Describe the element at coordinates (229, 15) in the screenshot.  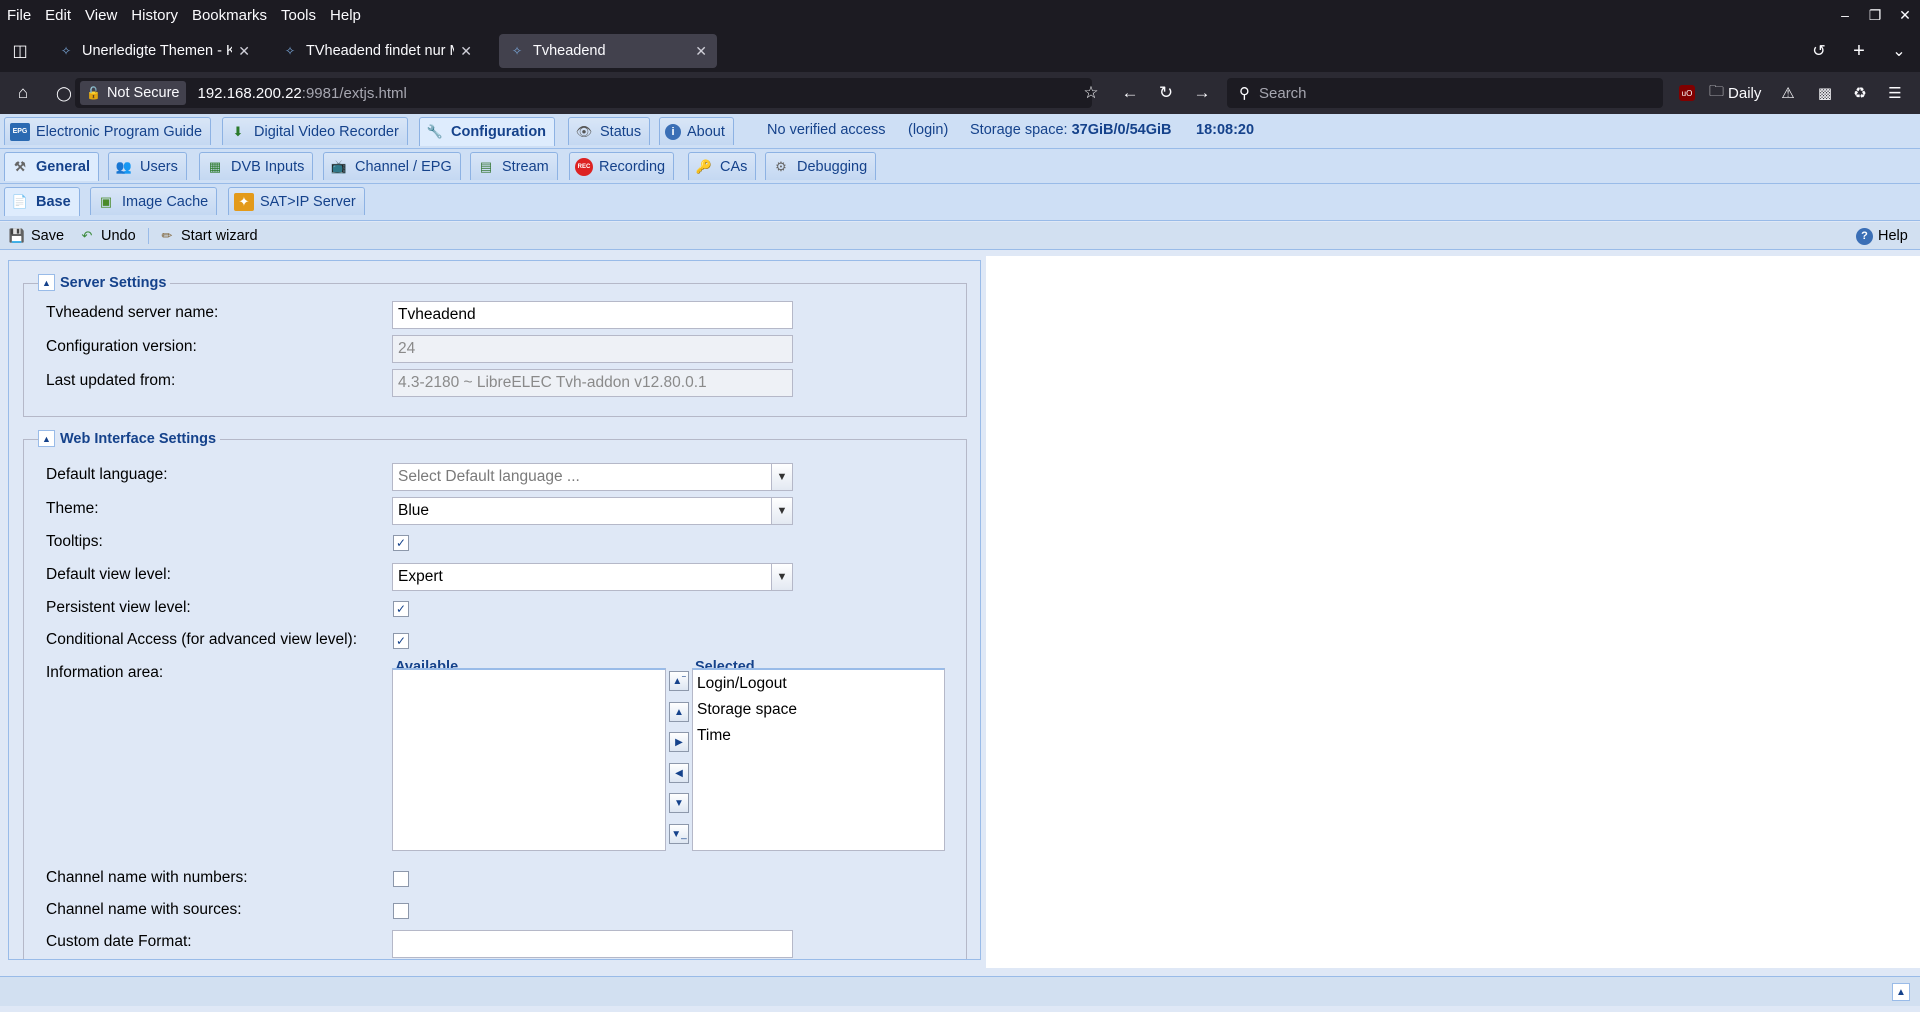
I see `menu-bookmarks: Bookmarks` at that location.